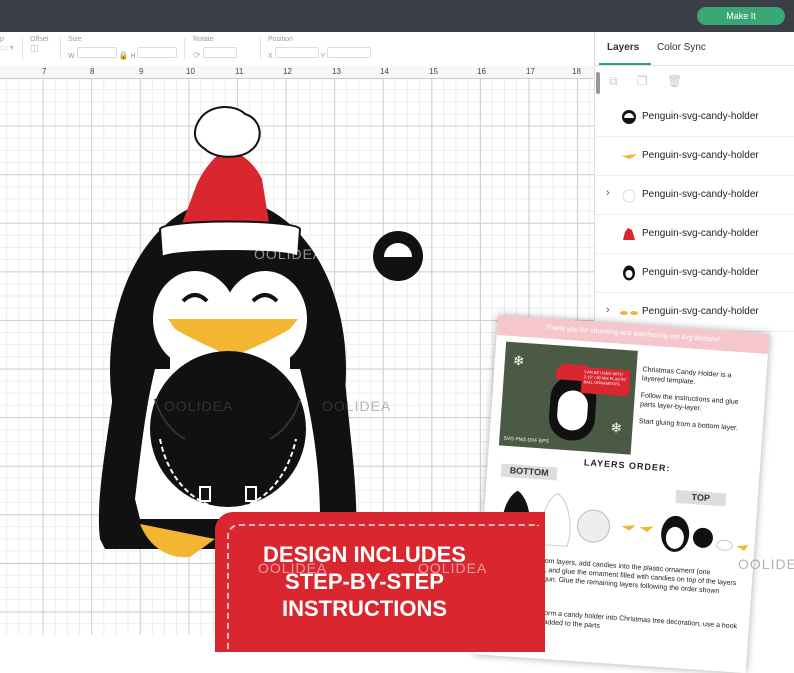 This screenshot has width=794, height=673. I want to click on tab-layers: Layers, so click(623, 47).